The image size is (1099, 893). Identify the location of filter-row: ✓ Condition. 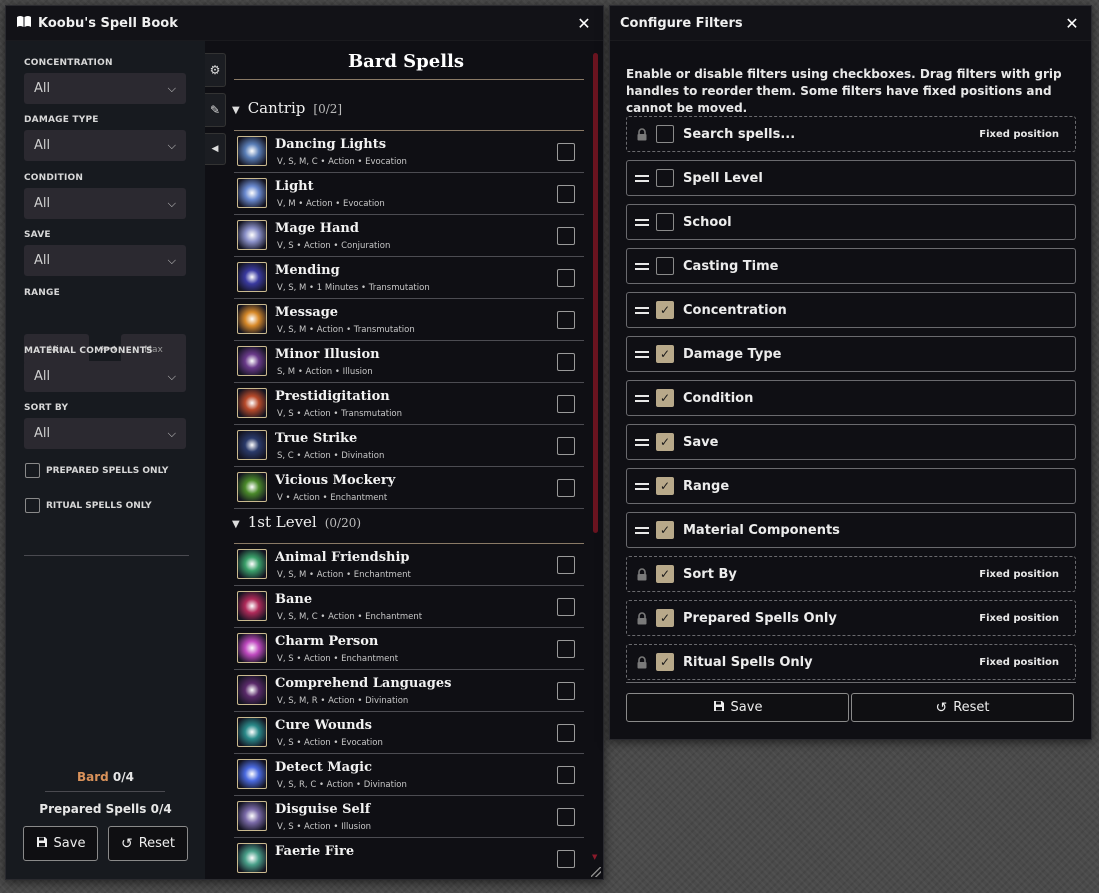
(851, 398).